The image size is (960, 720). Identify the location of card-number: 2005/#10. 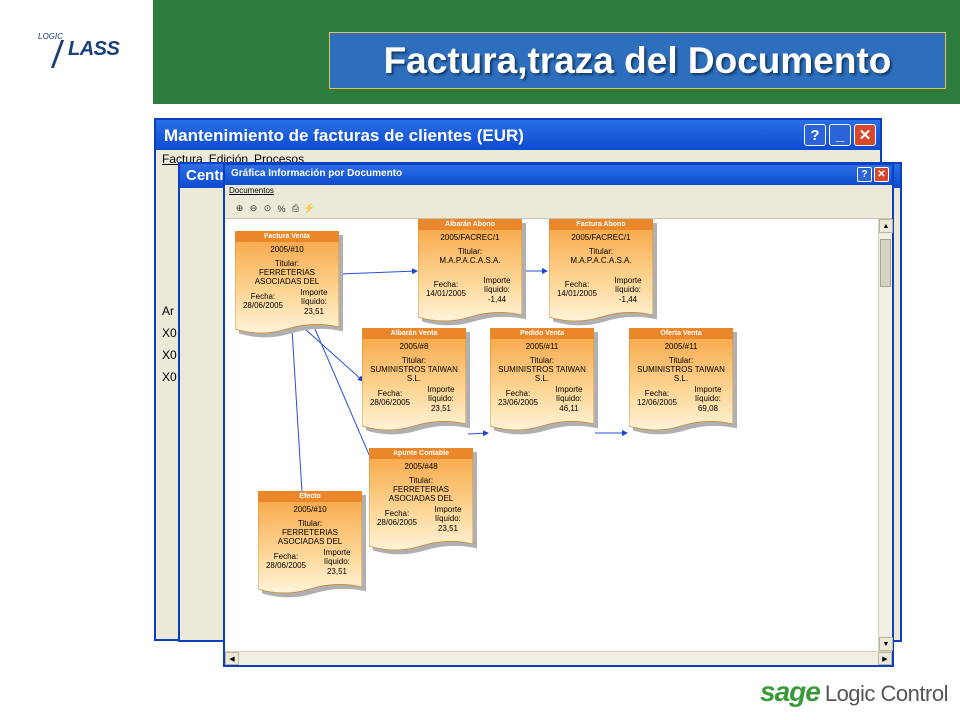
(310, 509).